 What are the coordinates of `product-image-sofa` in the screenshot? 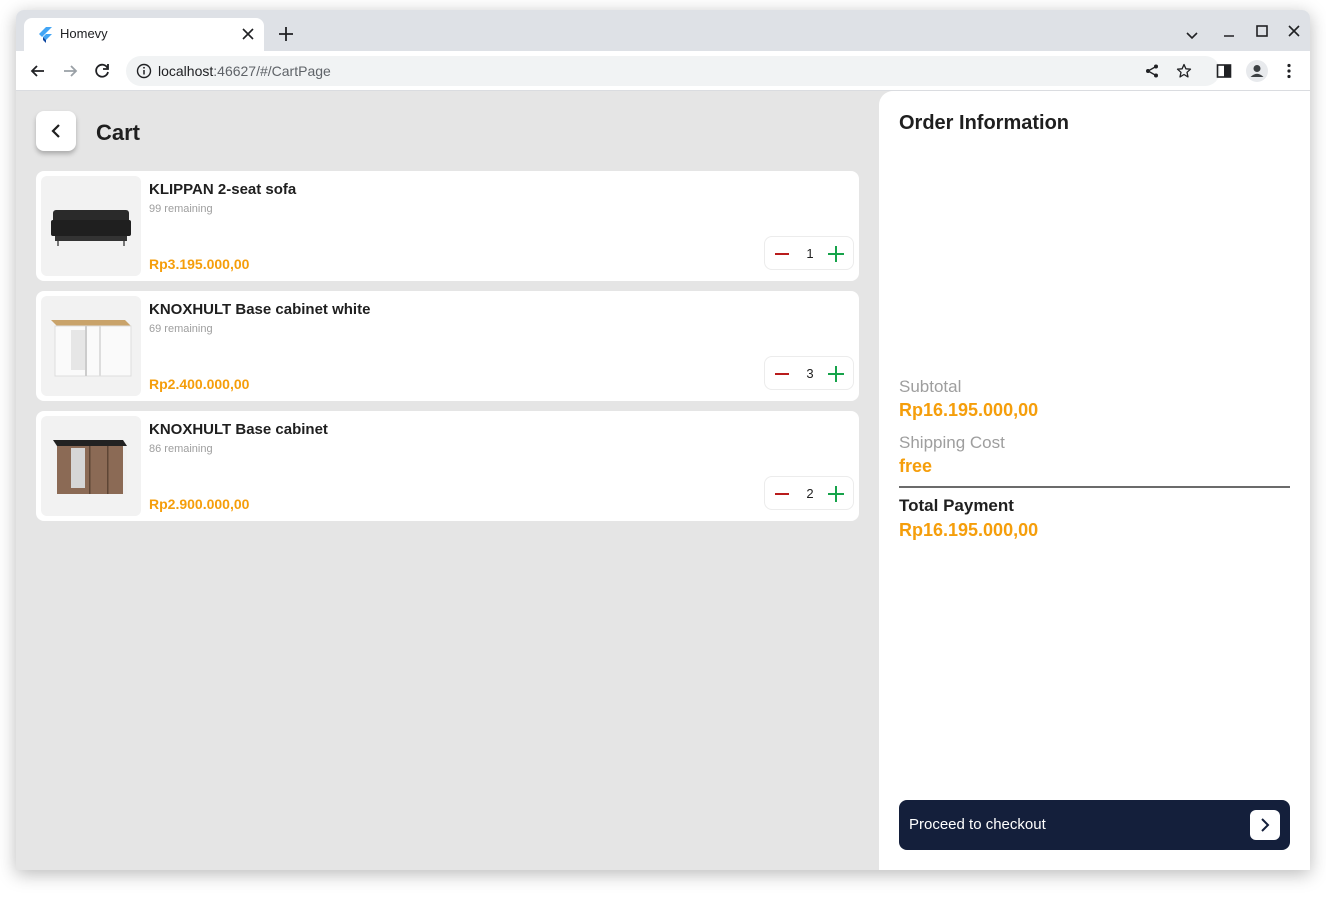 It's located at (91, 226).